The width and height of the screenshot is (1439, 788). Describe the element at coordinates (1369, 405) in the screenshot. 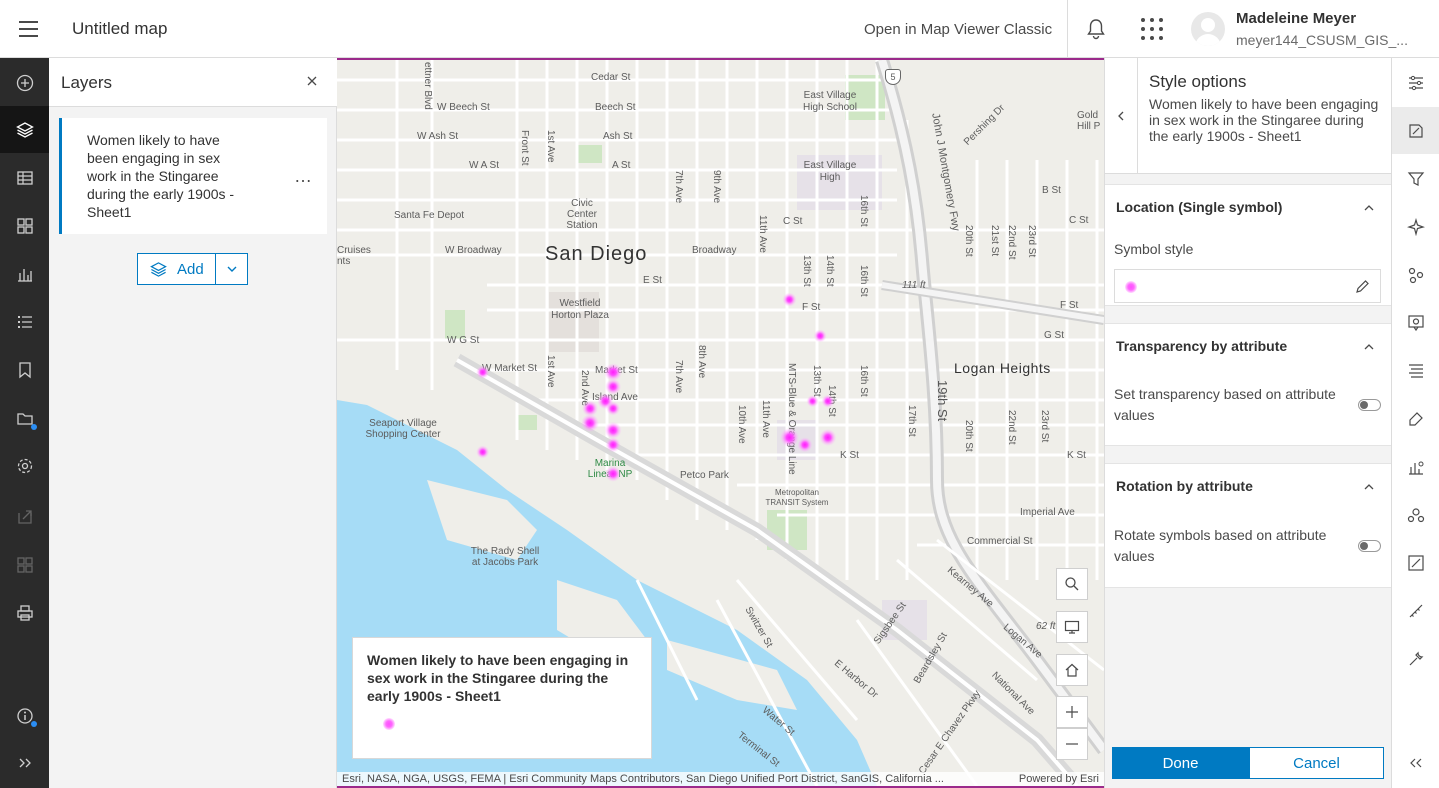

I see `transparency-toggle` at that location.